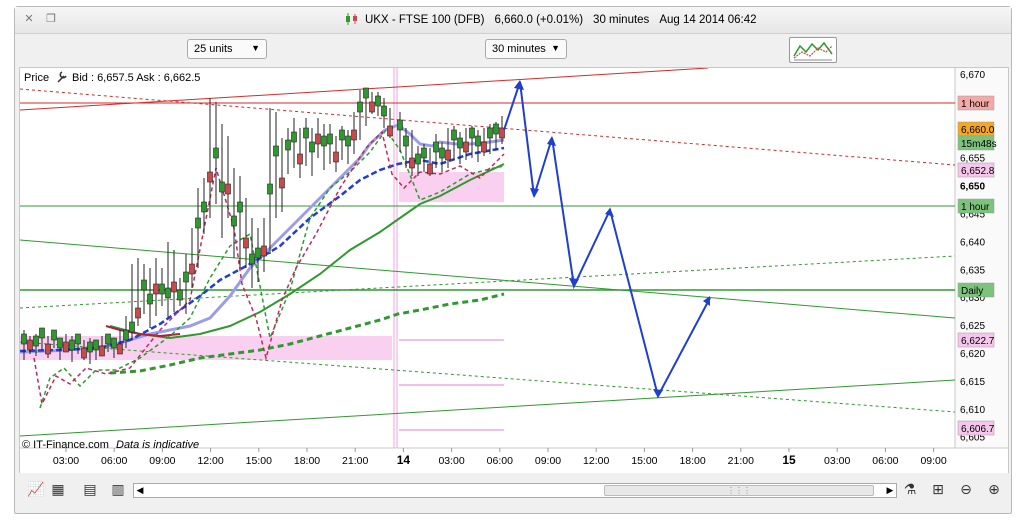 The width and height of the screenshot is (1026, 521). What do you see at coordinates (979, 144) in the screenshot?
I see `price-marker-label: 15m48s` at bounding box center [979, 144].